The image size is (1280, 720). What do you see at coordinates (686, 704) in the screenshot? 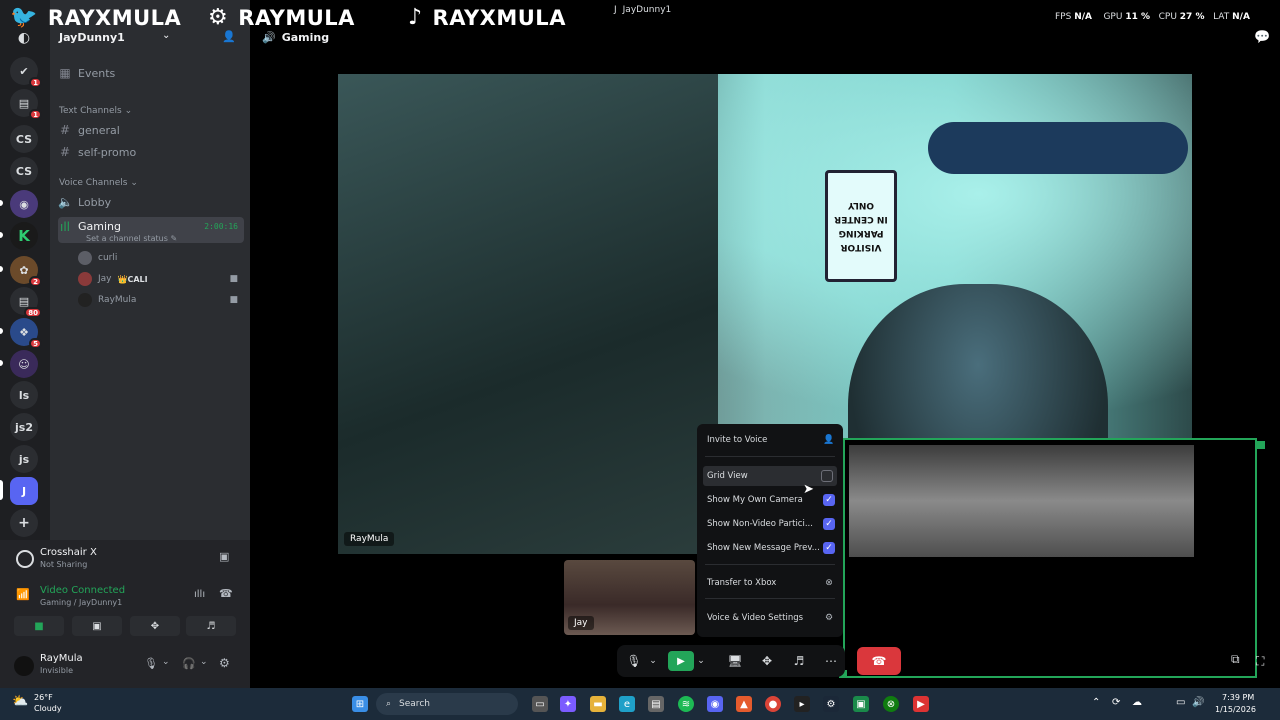
I see `spotify-icon: ≋` at bounding box center [686, 704].